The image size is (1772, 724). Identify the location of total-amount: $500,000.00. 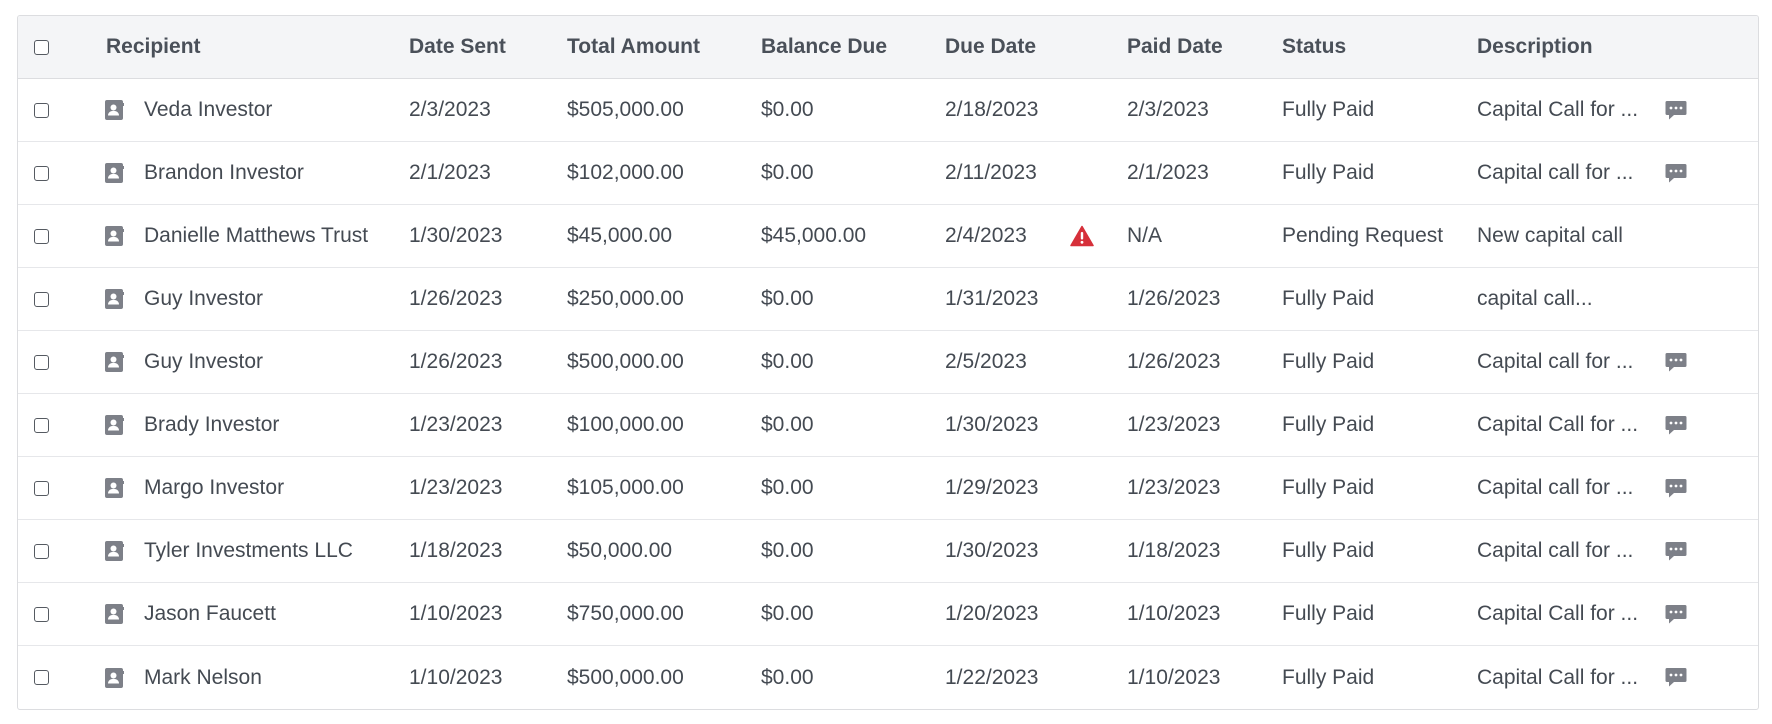
(625, 677).